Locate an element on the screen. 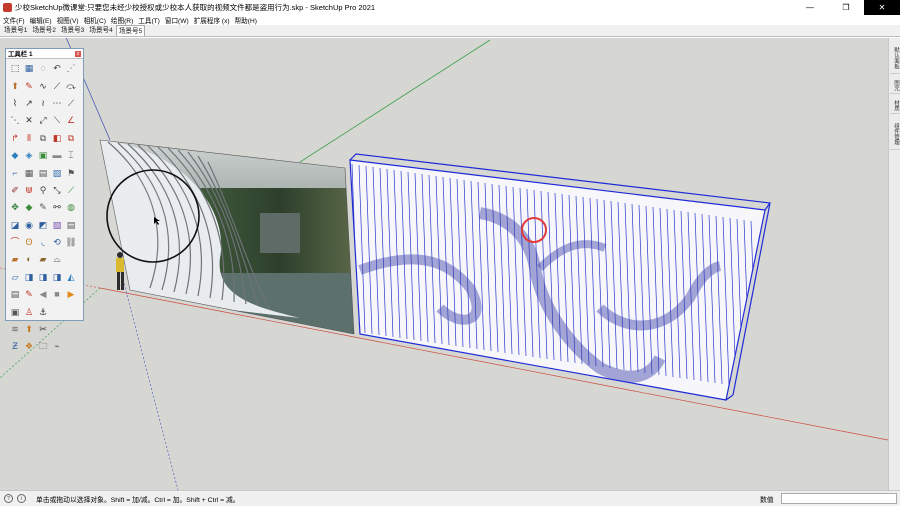 This screenshot has height=506, width=900. menu-help: 帮助(H) is located at coordinates (246, 20).